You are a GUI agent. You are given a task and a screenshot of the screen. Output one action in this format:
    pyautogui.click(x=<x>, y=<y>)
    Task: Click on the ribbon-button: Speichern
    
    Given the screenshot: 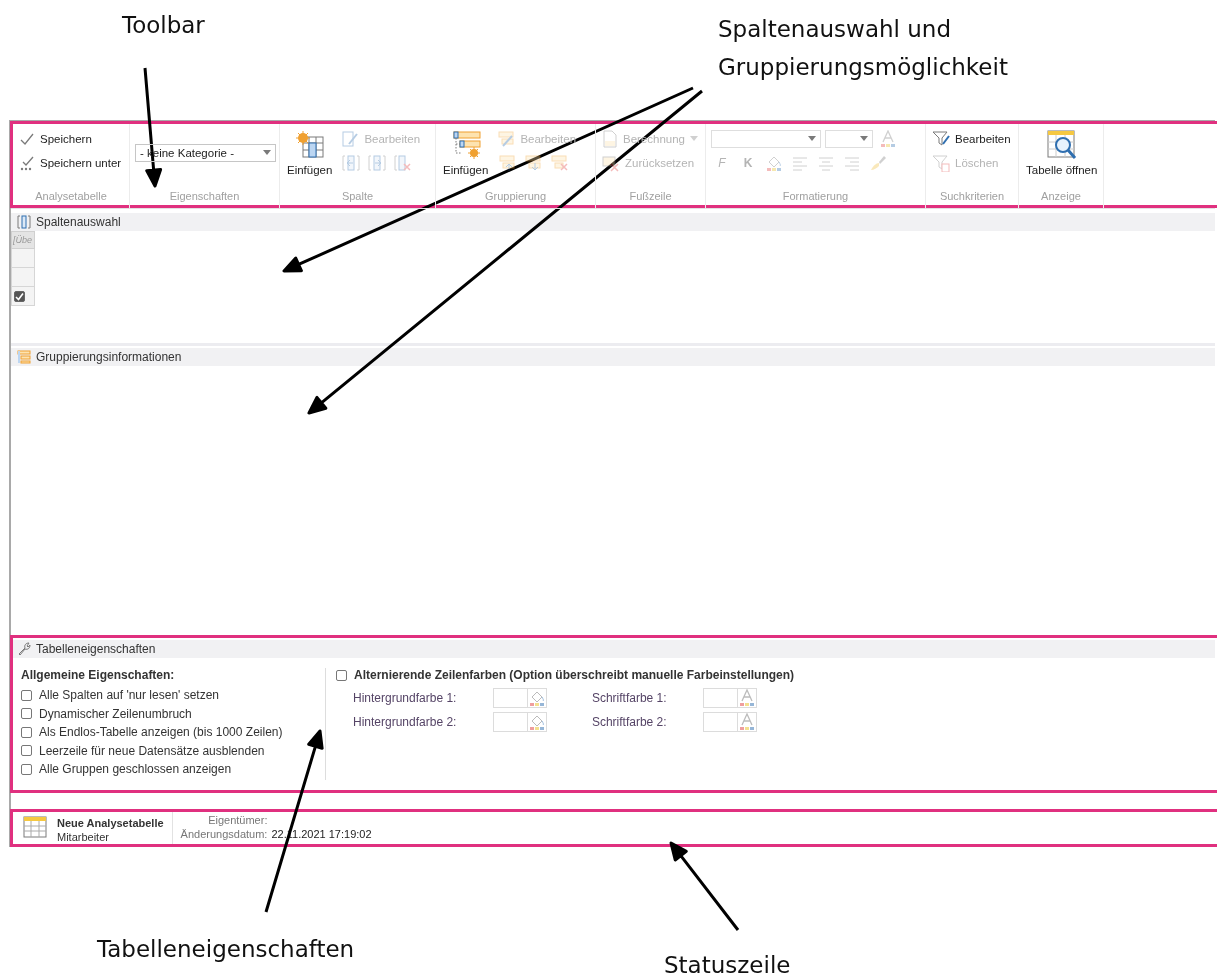 What is the action you would take?
    pyautogui.click(x=70, y=139)
    